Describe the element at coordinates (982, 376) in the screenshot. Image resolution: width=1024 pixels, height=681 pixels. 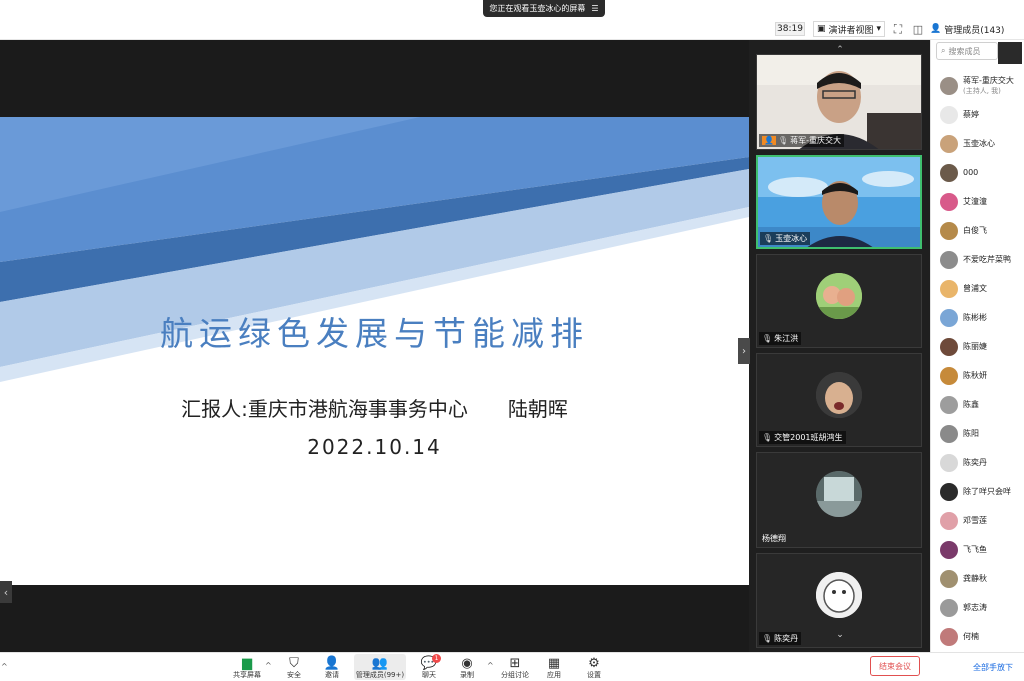
I see `member-list-item: 陈秋妍` at that location.